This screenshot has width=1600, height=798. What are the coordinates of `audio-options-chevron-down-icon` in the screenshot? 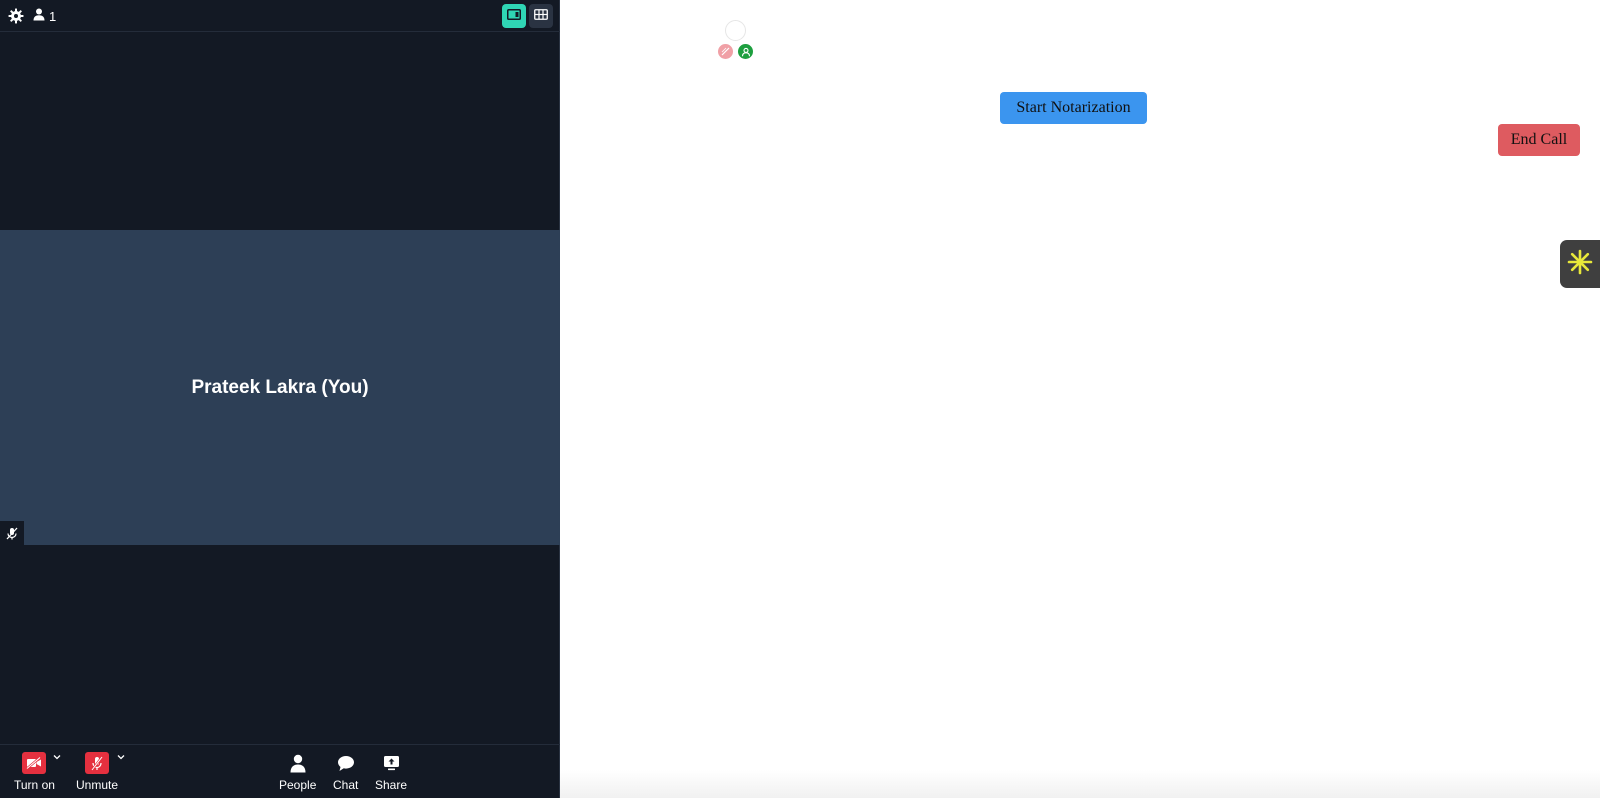 It's located at (121, 754).